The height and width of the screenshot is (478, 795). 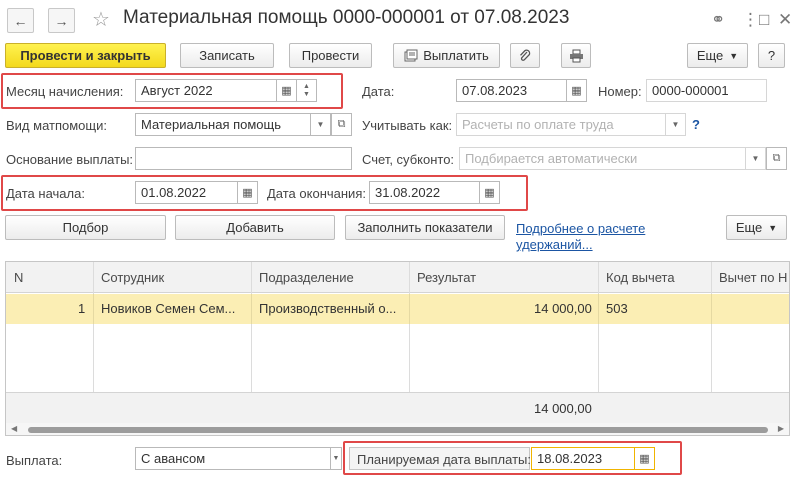 I want to click on account-dropdown-button: ▼, so click(x=755, y=158).